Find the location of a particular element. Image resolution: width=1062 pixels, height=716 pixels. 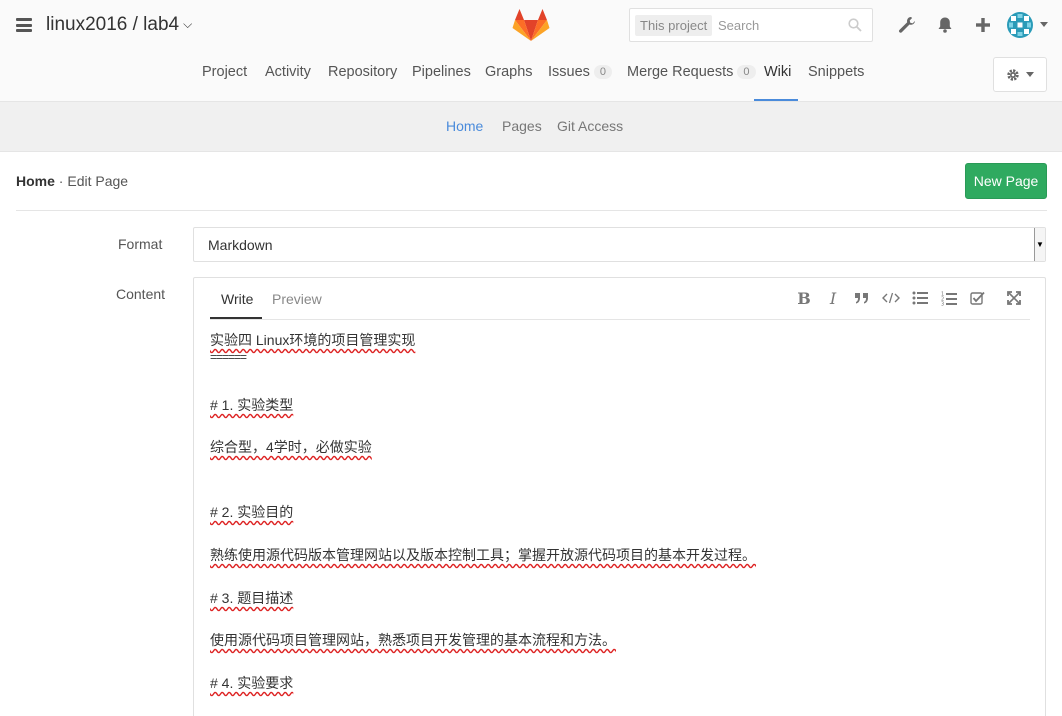

issues-count-badge: 0 is located at coordinates (603, 72).